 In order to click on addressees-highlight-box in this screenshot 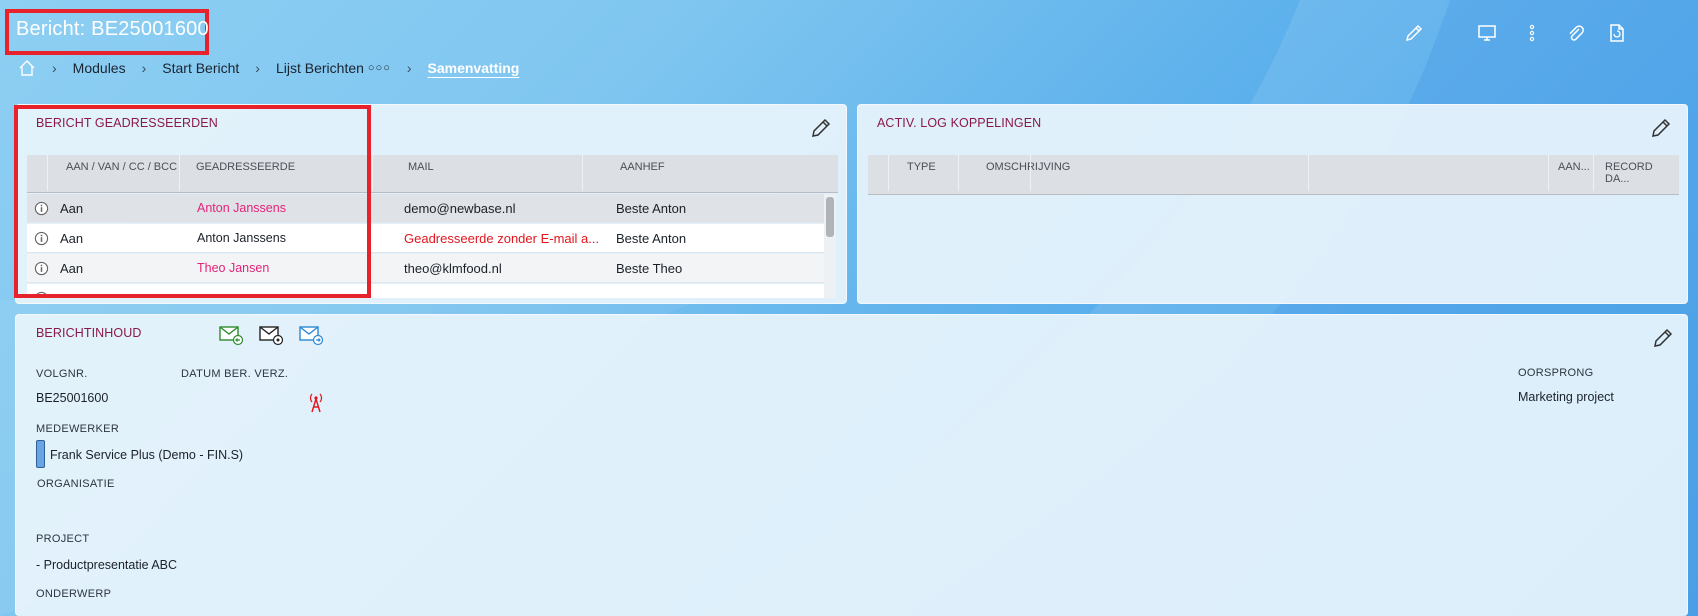, I will do `click(192, 201)`.